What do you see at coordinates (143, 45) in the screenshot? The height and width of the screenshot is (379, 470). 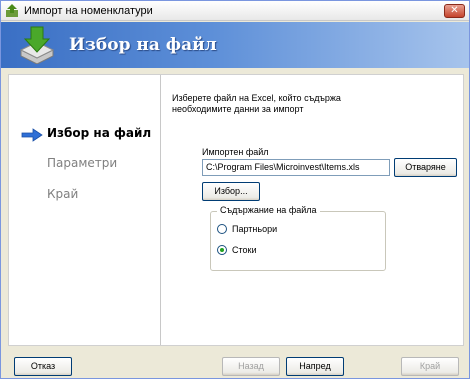 I see `banner-title: Избор на файл` at bounding box center [143, 45].